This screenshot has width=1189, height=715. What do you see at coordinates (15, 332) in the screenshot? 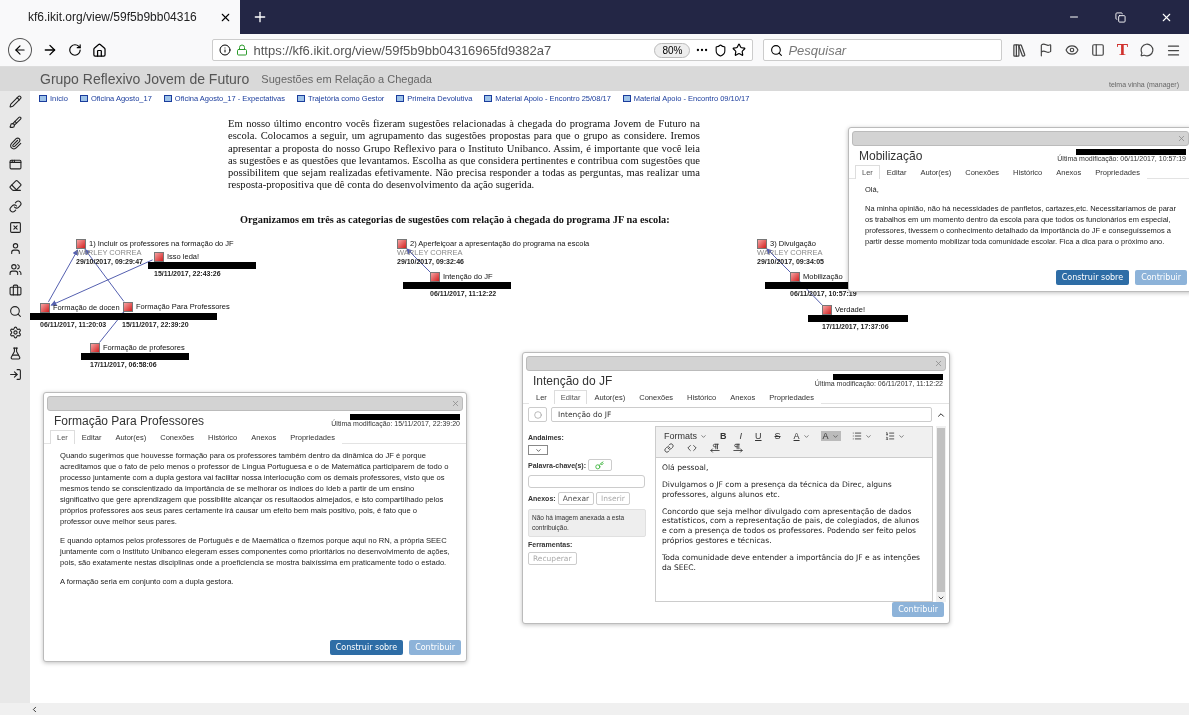
I see `settings-icon` at bounding box center [15, 332].